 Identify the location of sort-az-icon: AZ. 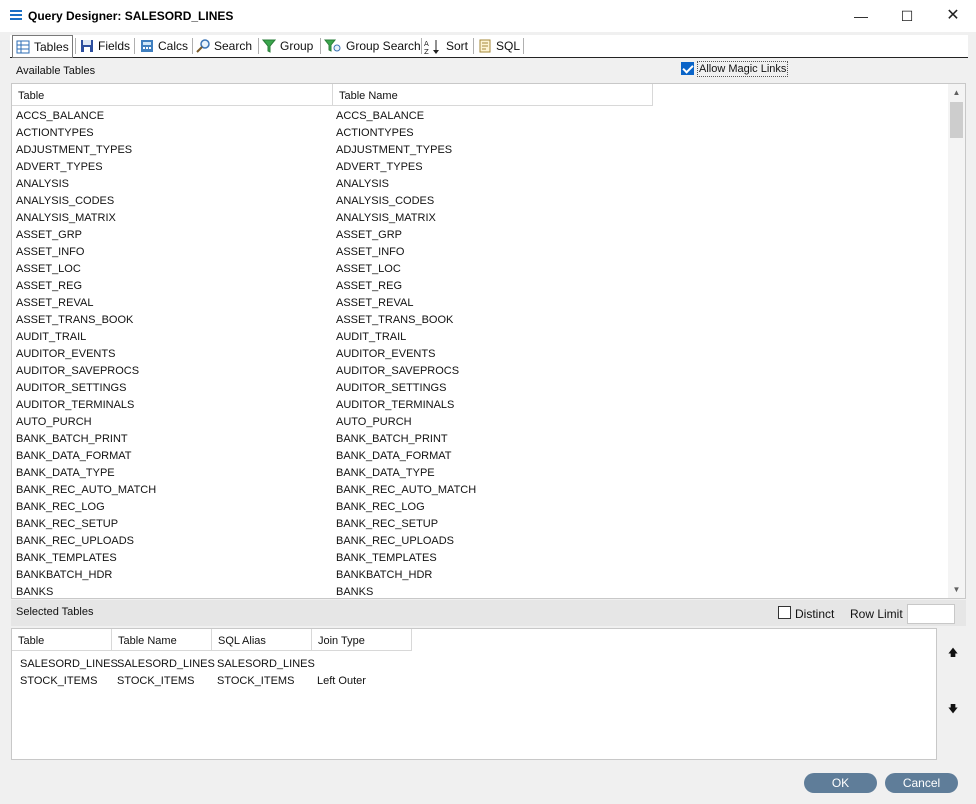
(433, 47).